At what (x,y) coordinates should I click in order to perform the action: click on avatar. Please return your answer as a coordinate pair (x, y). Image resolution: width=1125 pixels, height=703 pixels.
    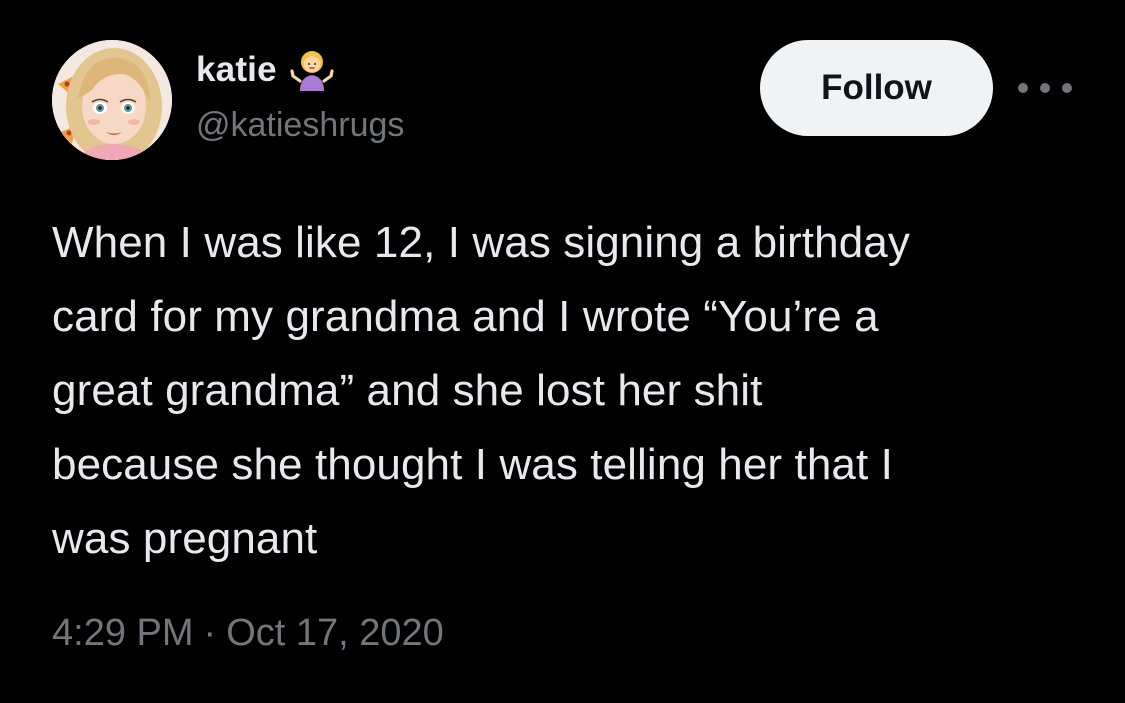
    Looking at the image, I should click on (112, 100).